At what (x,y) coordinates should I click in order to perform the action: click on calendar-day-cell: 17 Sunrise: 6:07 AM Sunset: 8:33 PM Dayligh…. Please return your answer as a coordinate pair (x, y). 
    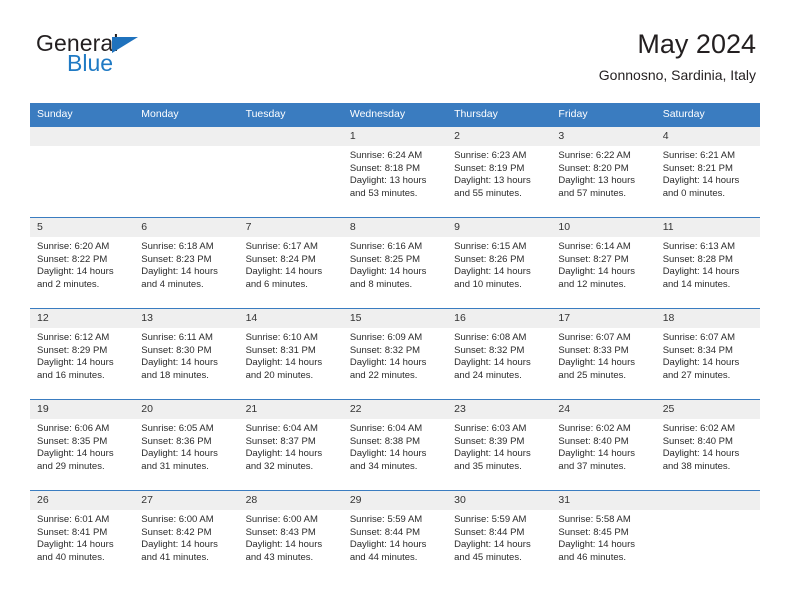
    Looking at the image, I should click on (603, 354).